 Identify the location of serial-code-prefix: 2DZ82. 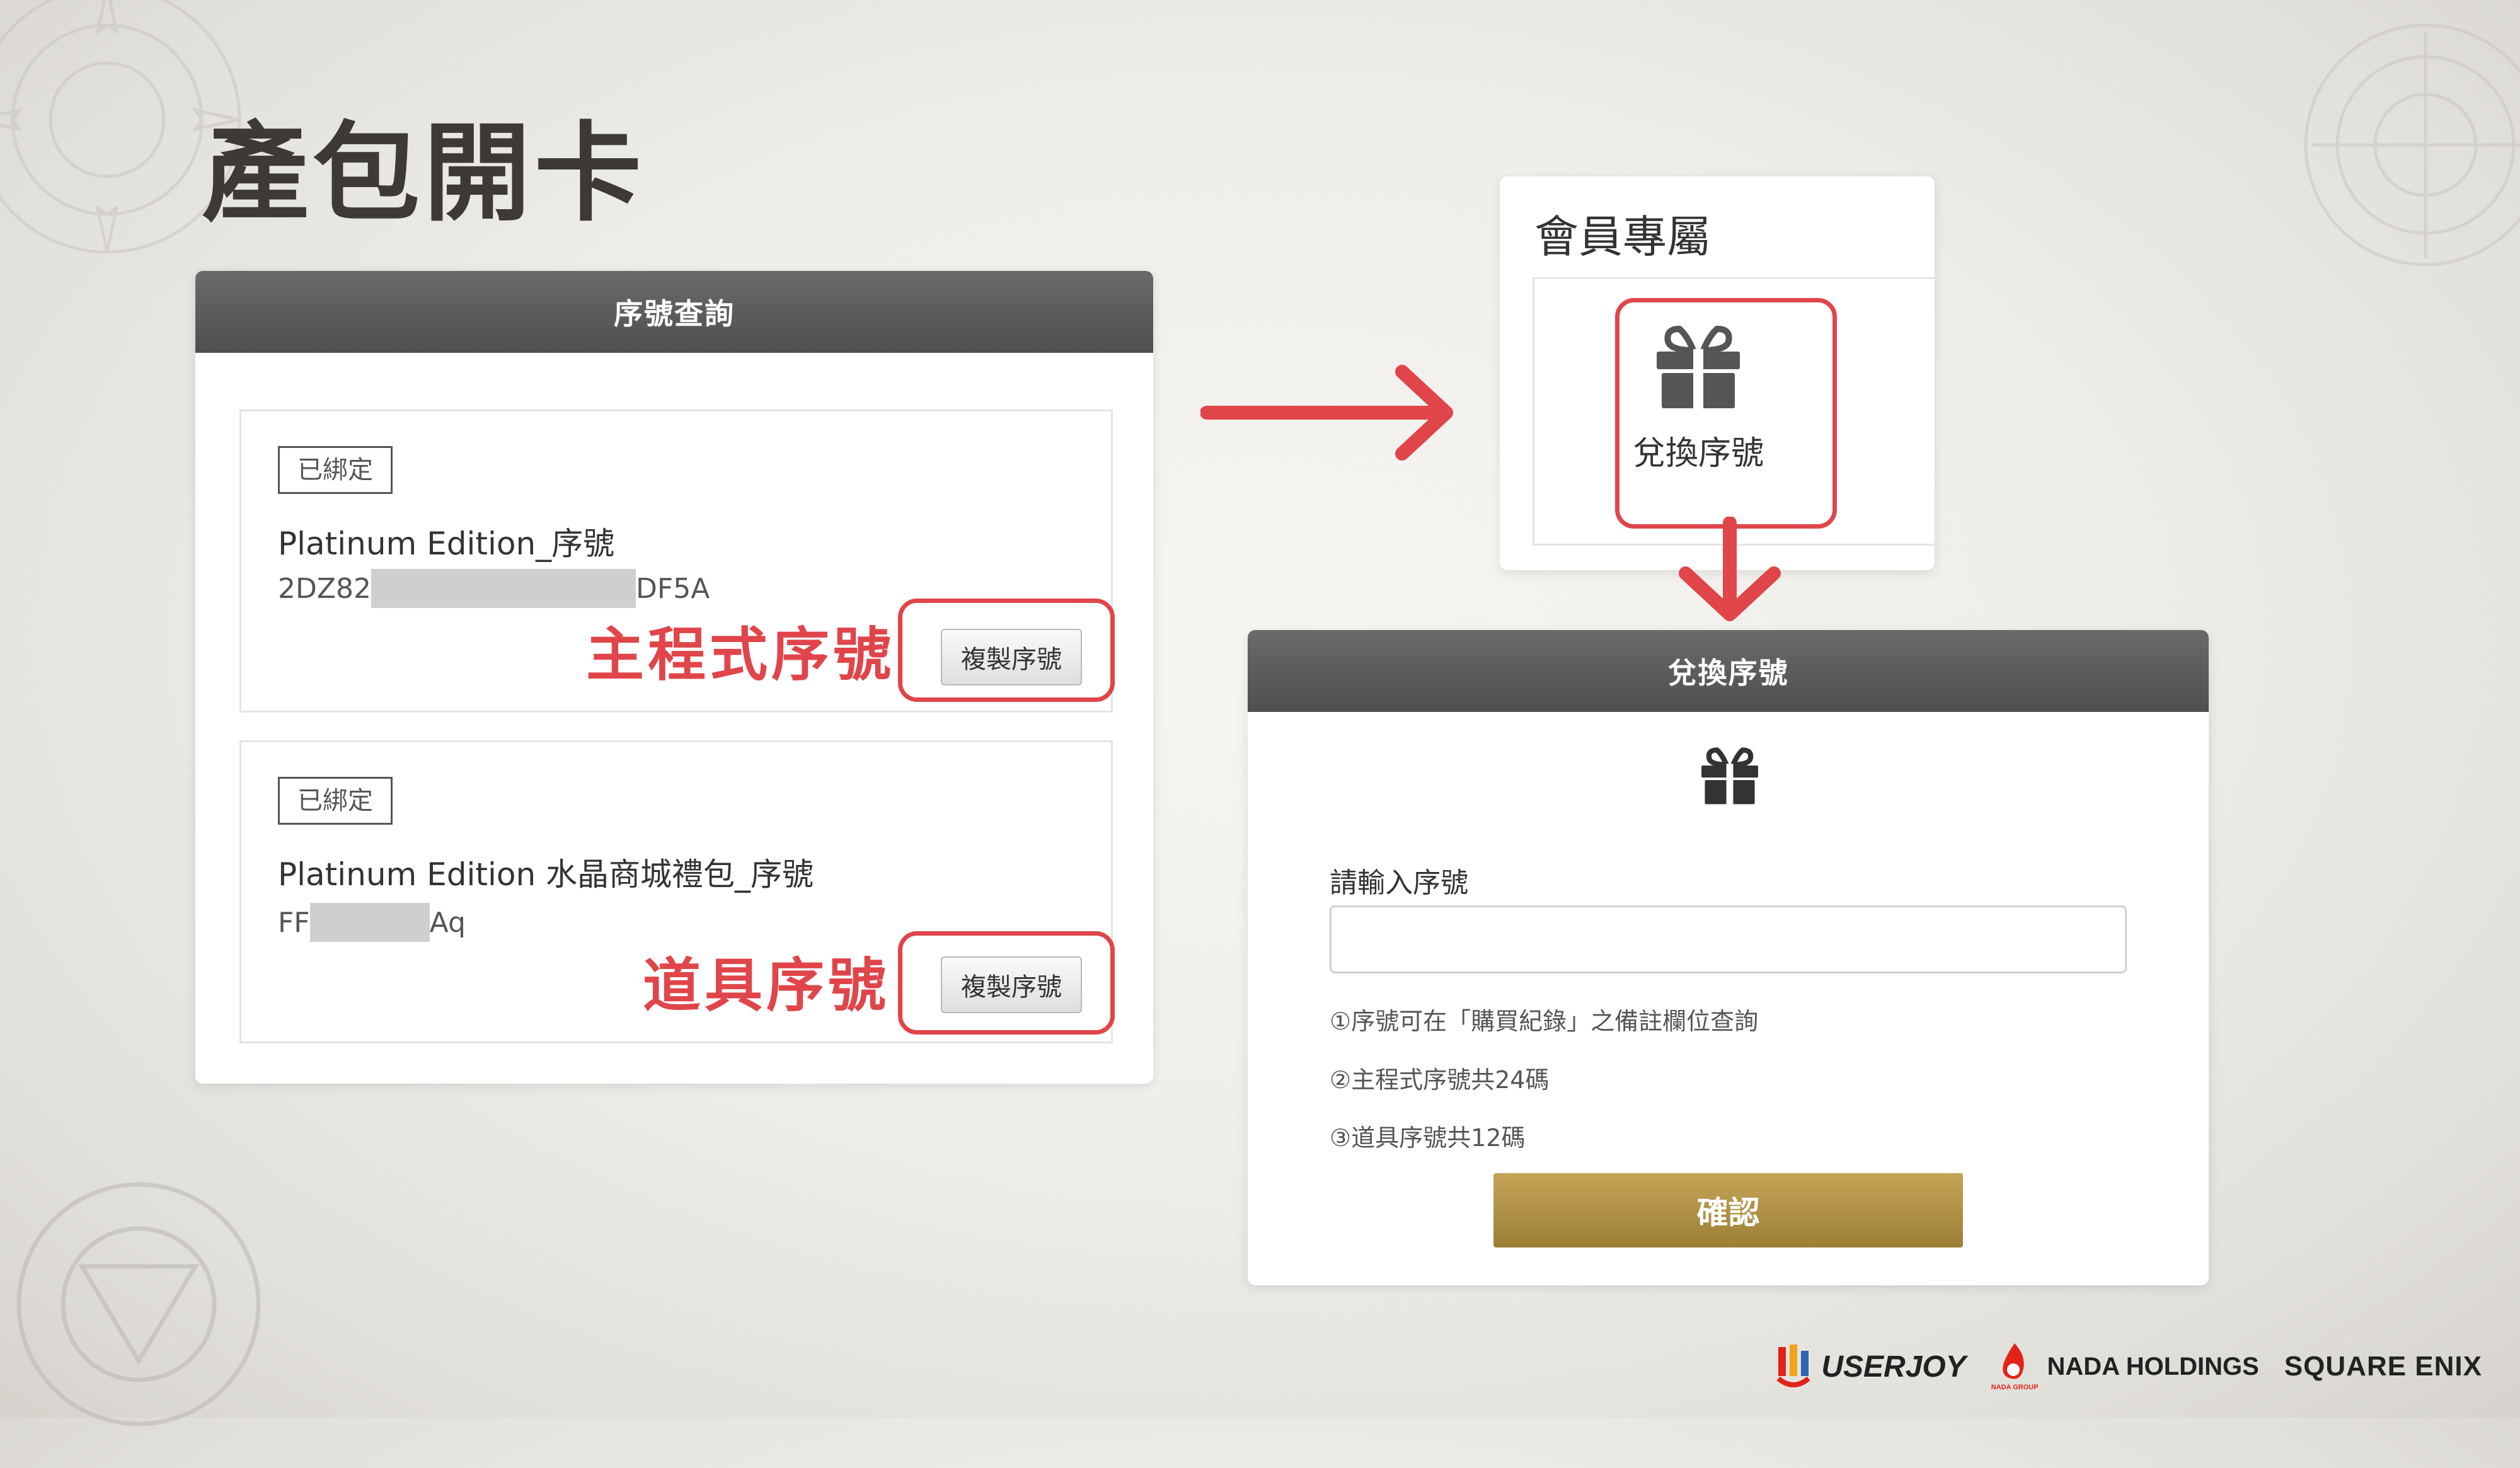
(325, 588).